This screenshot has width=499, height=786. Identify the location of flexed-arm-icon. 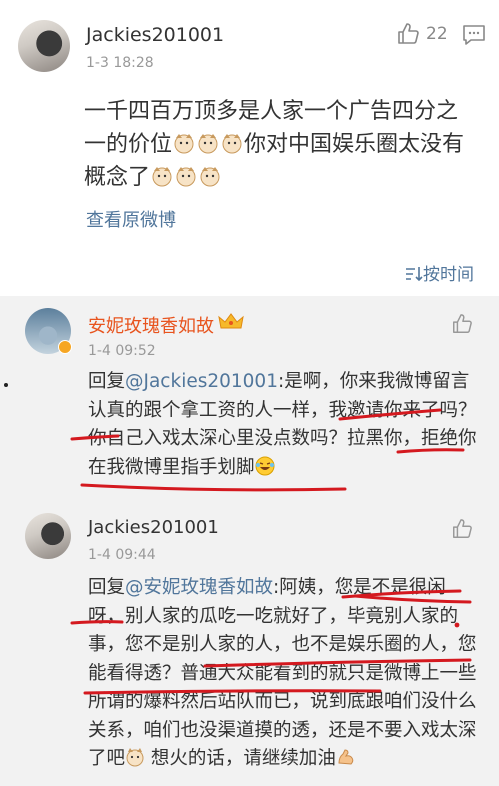
(346, 757).